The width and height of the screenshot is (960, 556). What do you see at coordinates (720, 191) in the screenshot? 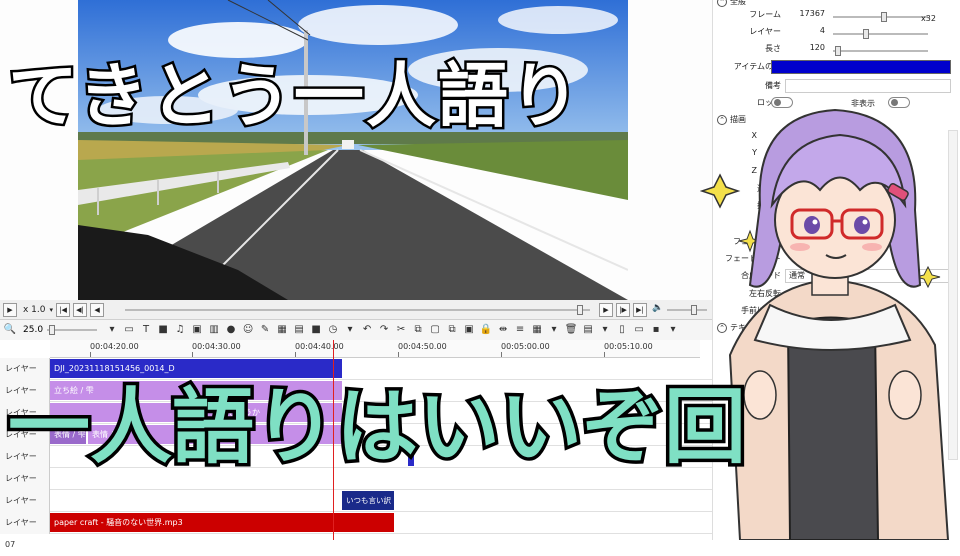
I see `sparkle-icon` at bounding box center [720, 191].